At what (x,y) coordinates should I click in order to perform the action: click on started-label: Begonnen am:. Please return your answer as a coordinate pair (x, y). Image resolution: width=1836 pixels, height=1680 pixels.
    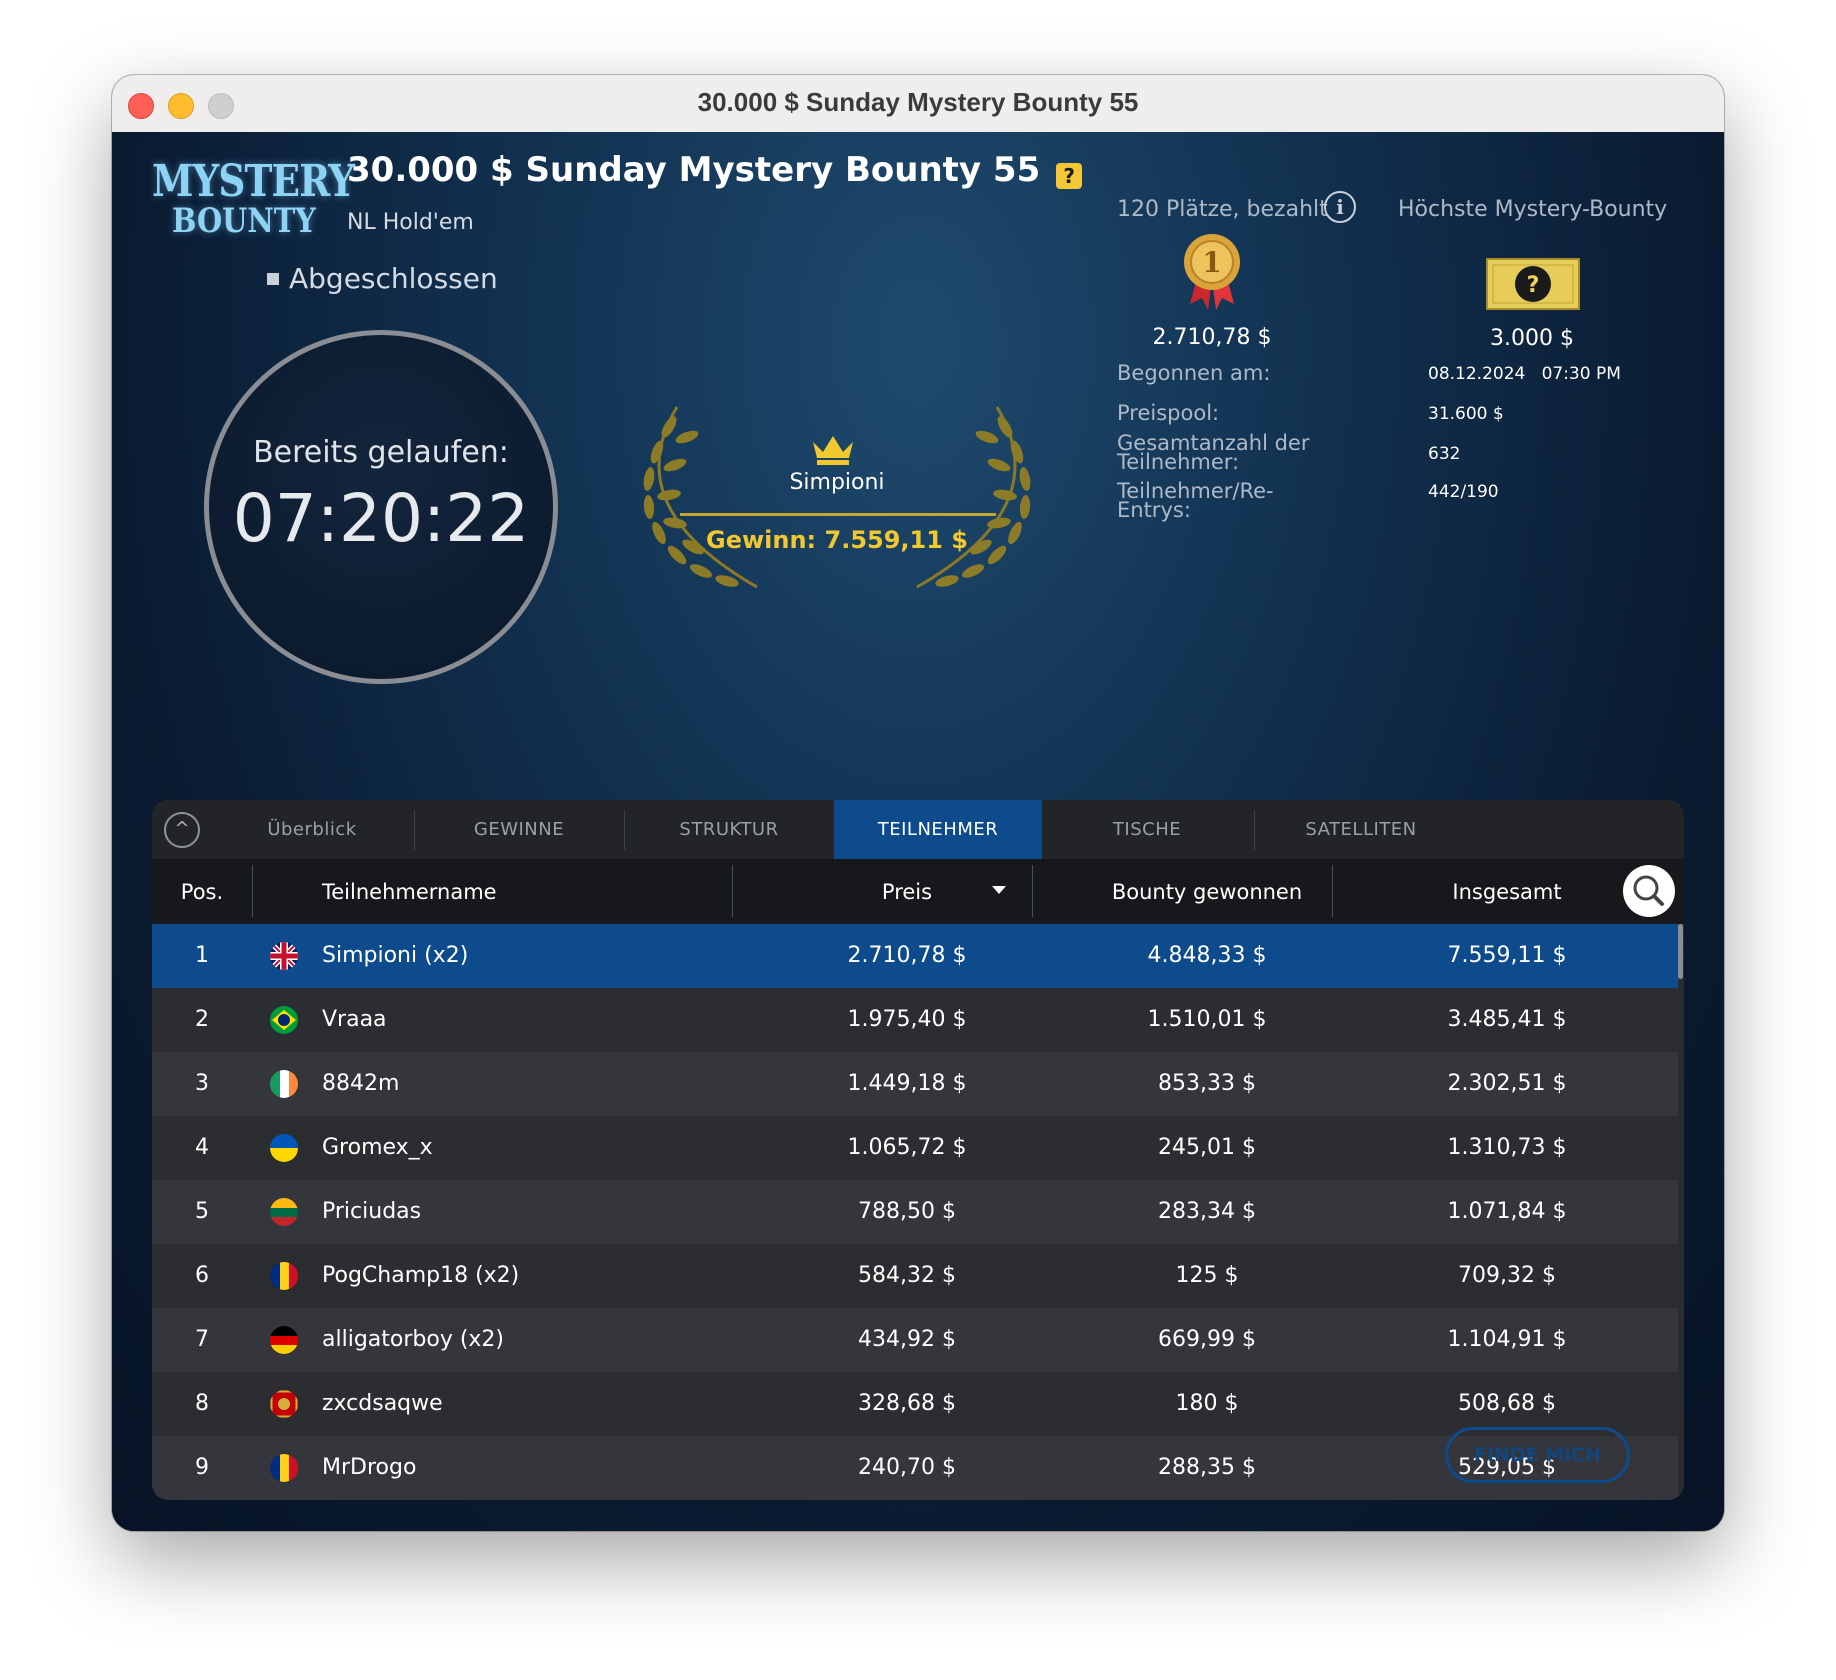
    Looking at the image, I should click on (1194, 373).